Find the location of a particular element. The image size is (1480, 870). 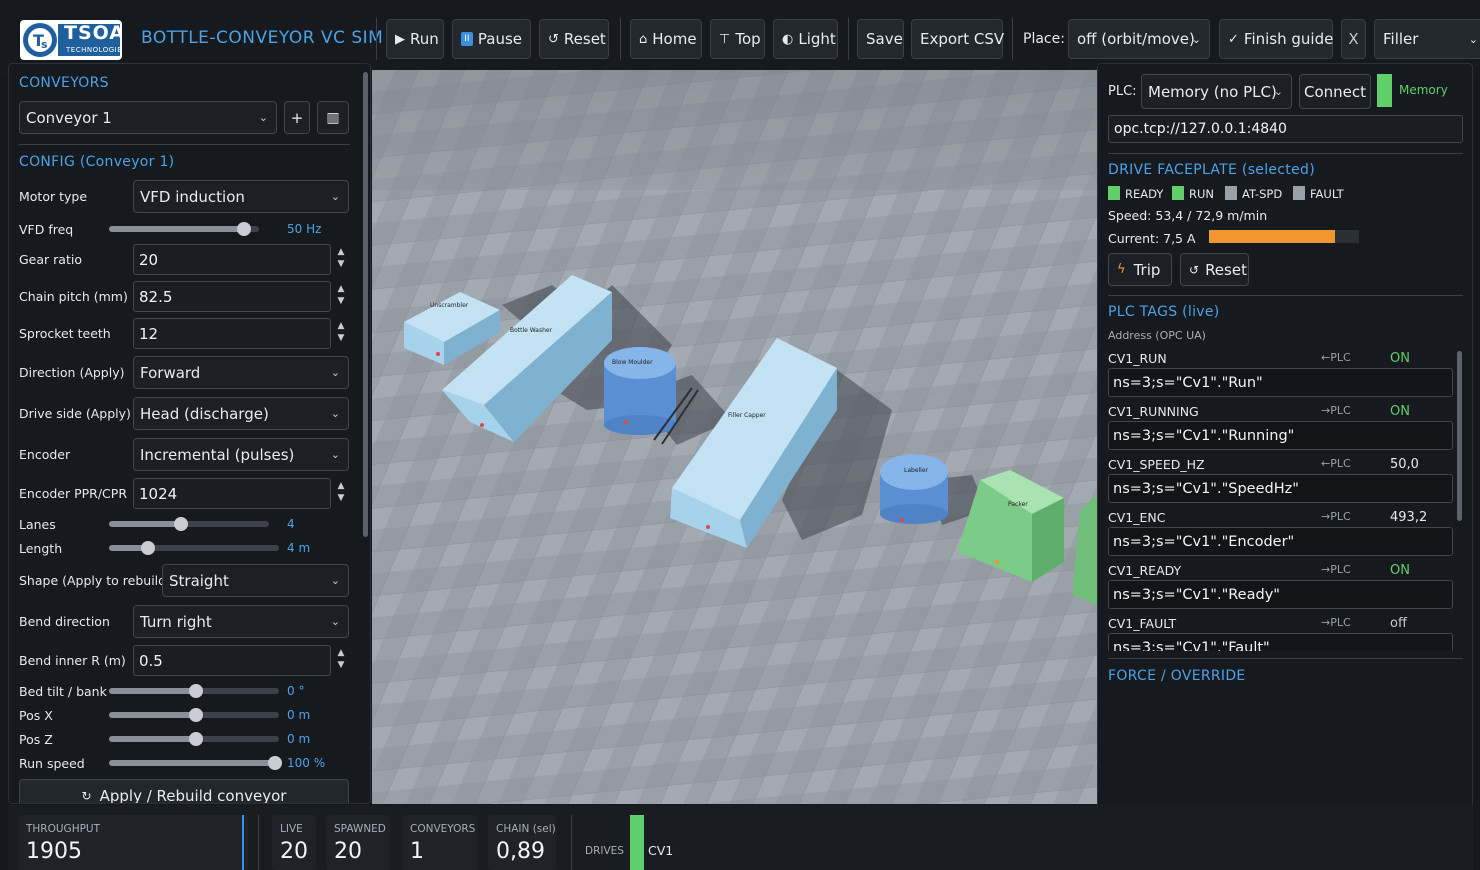

conveyors-value: 1 is located at coordinates (417, 851).